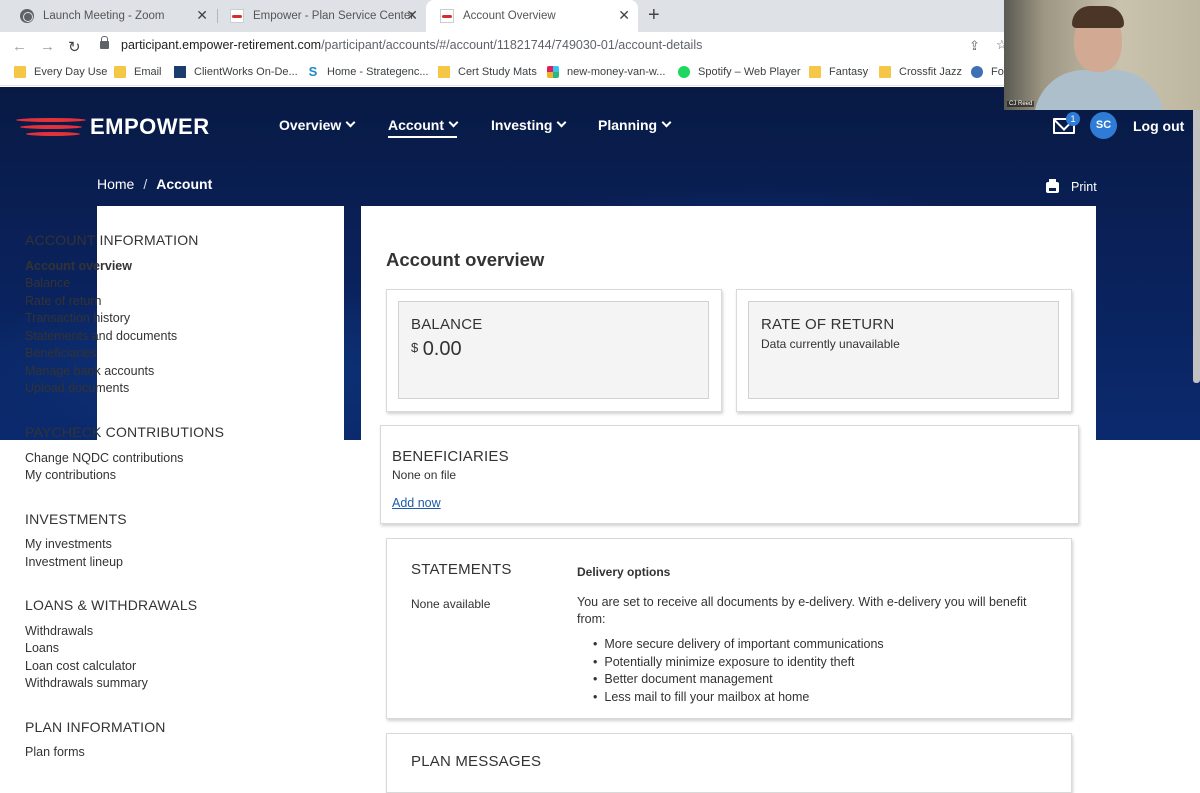 This screenshot has height=793, width=1200. What do you see at coordinates (115, 184) in the screenshot?
I see `breadcrumb-home: Home` at bounding box center [115, 184].